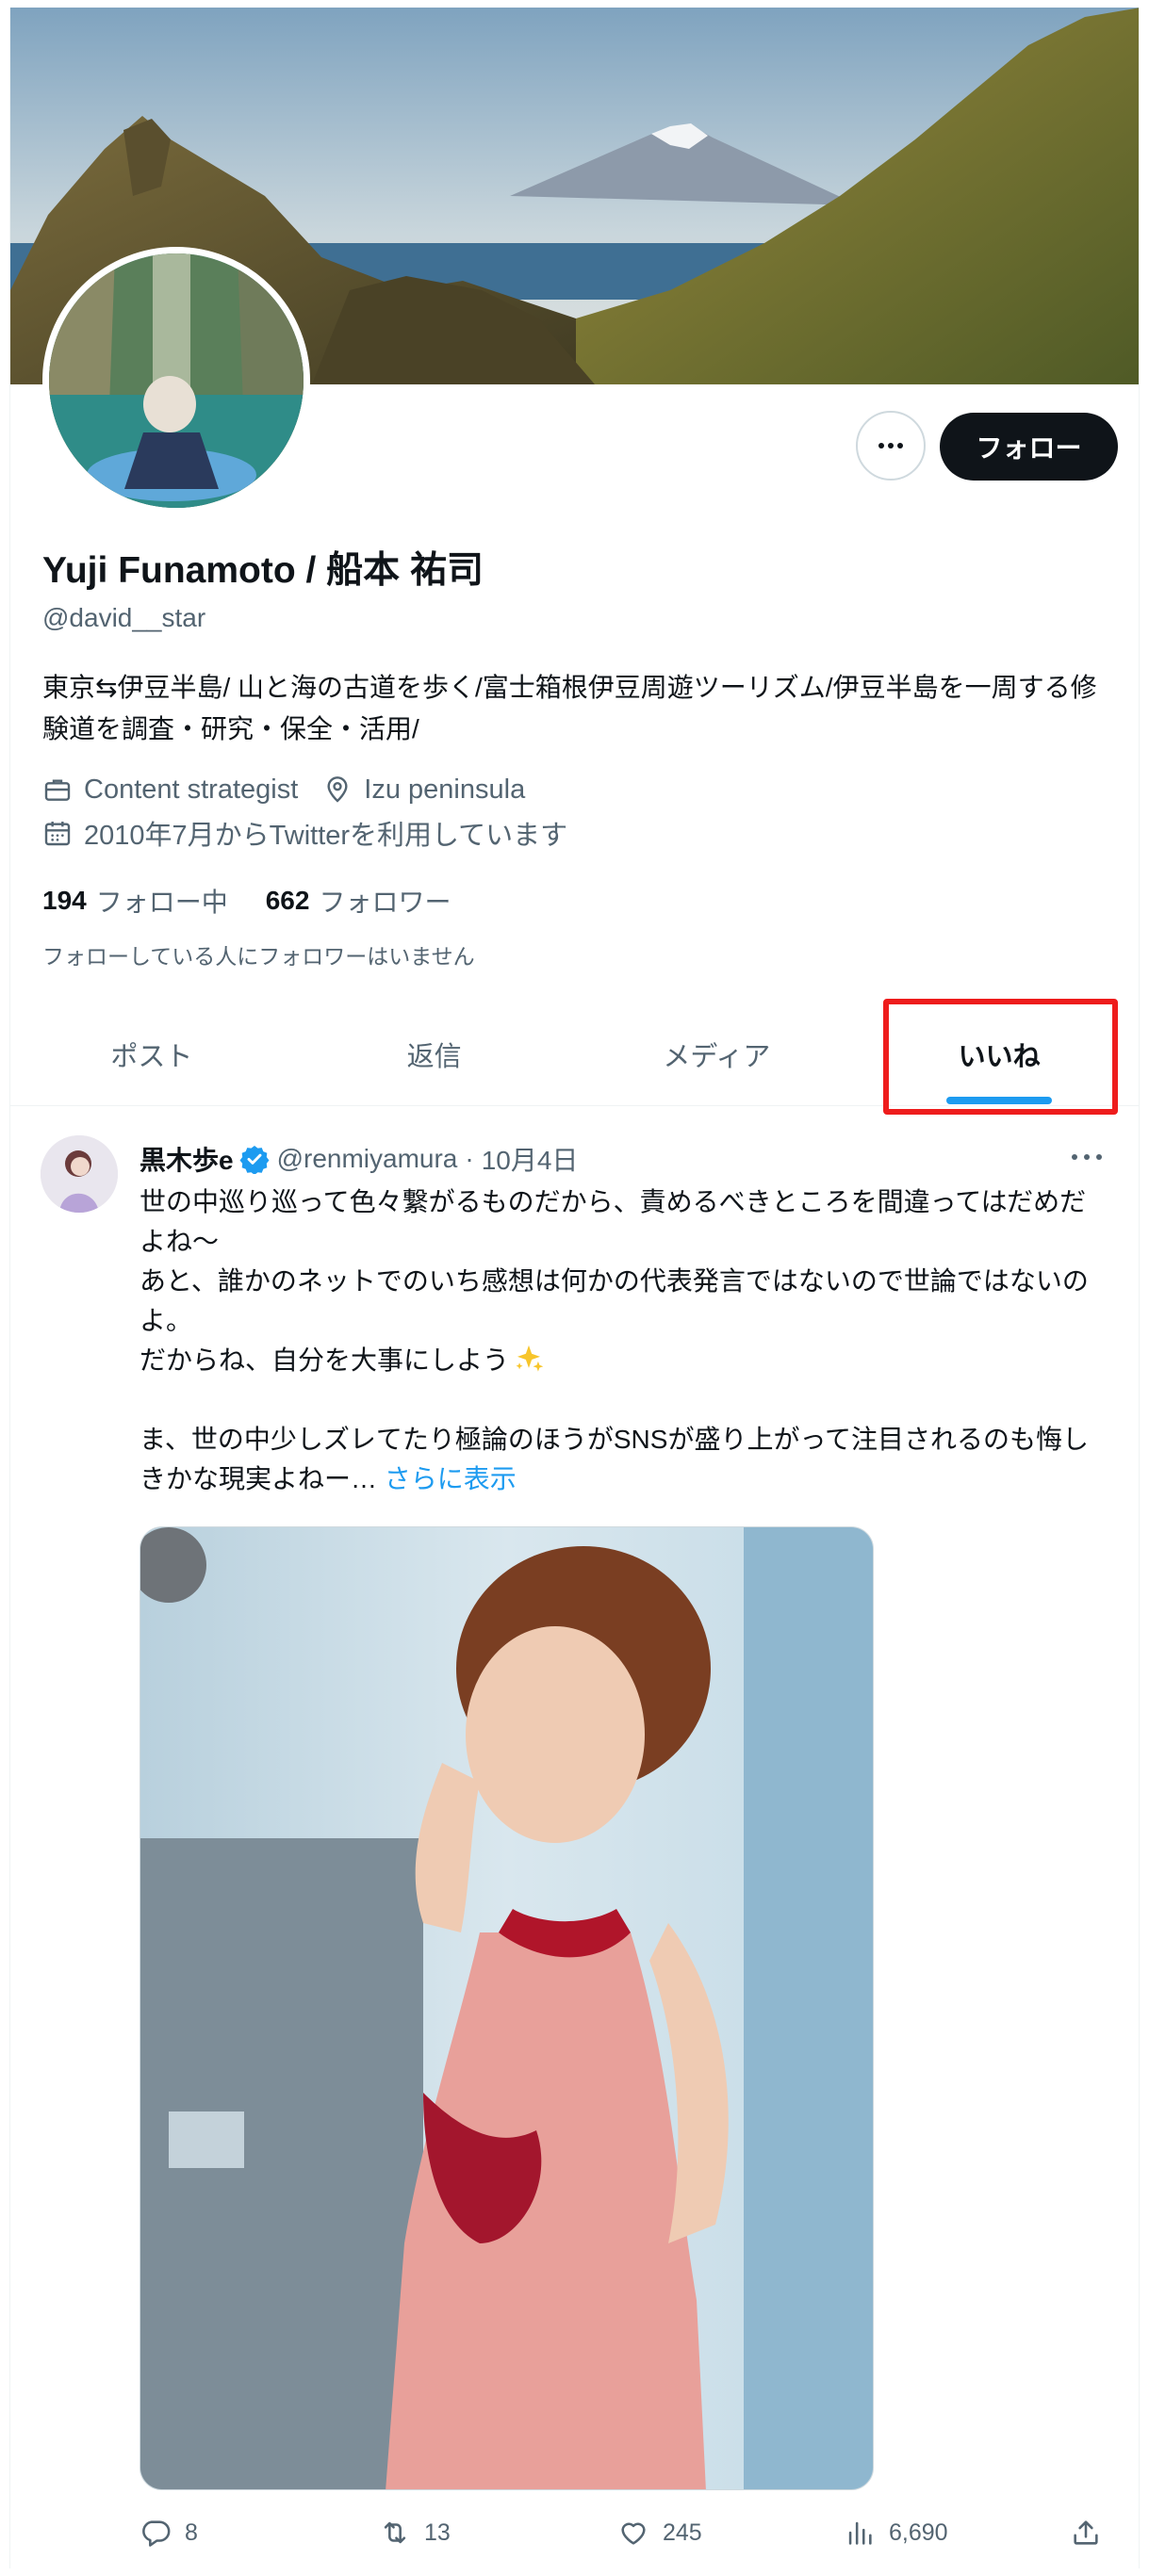  I want to click on like-icon, so click(633, 2533).